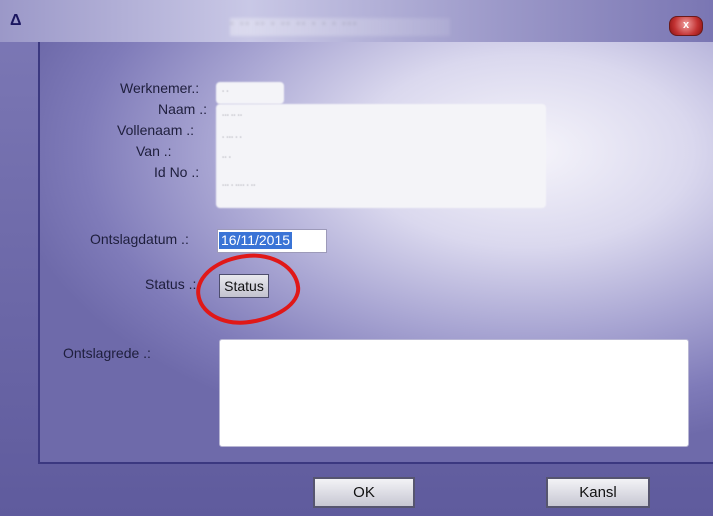  Describe the element at coordinates (225, 91) in the screenshot. I see `werknemer-value: · ·` at that location.